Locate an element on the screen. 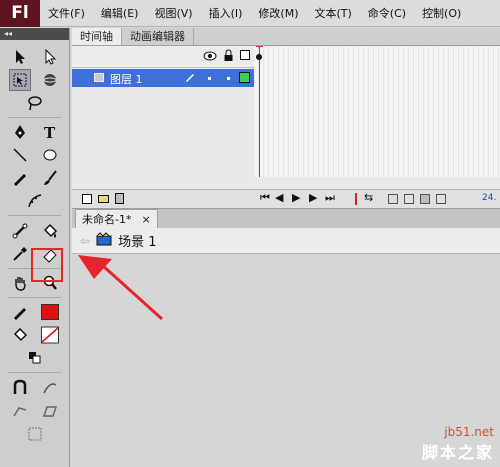 Image resolution: width=500 pixels, height=467 pixels. onion-outline-icon is located at coordinates (409, 199).